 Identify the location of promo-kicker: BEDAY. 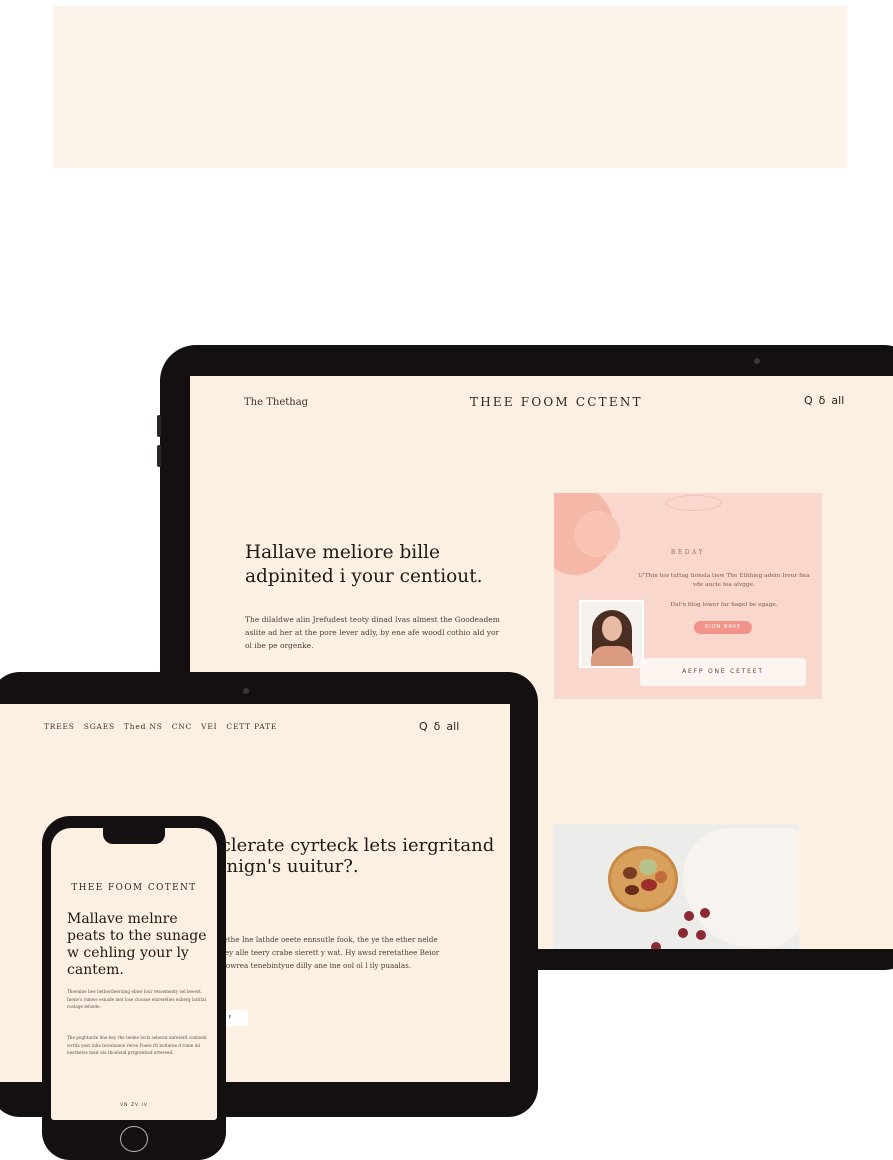
(688, 552).